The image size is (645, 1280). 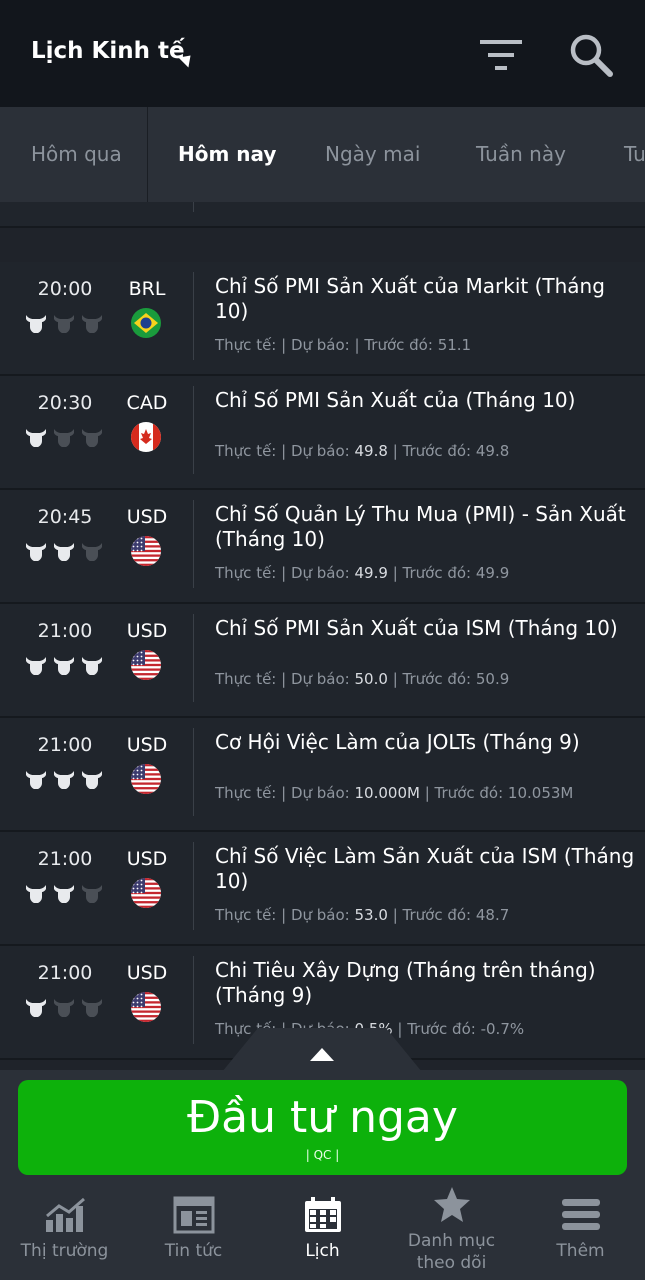 What do you see at coordinates (371, 679) in the screenshot?
I see `forecast-value: 50.0` at bounding box center [371, 679].